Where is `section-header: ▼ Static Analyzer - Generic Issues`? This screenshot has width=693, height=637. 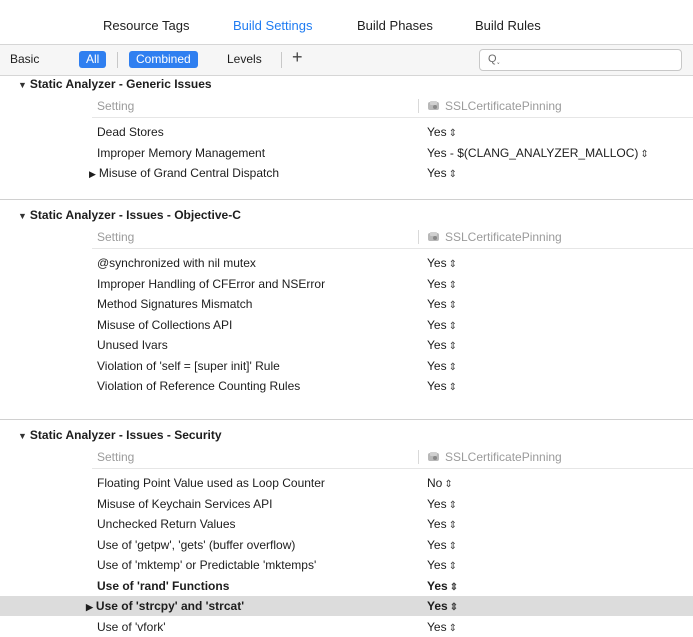 section-header: ▼ Static Analyzer - Generic Issues is located at coordinates (115, 84).